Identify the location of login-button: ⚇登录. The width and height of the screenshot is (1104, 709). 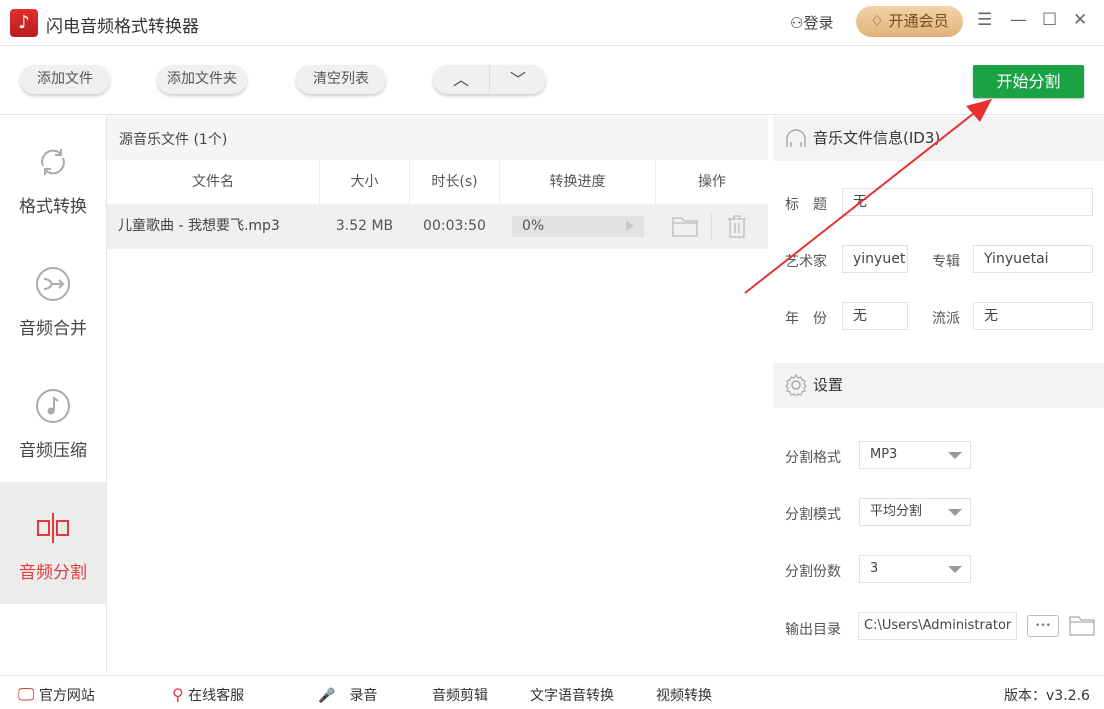
(811, 22).